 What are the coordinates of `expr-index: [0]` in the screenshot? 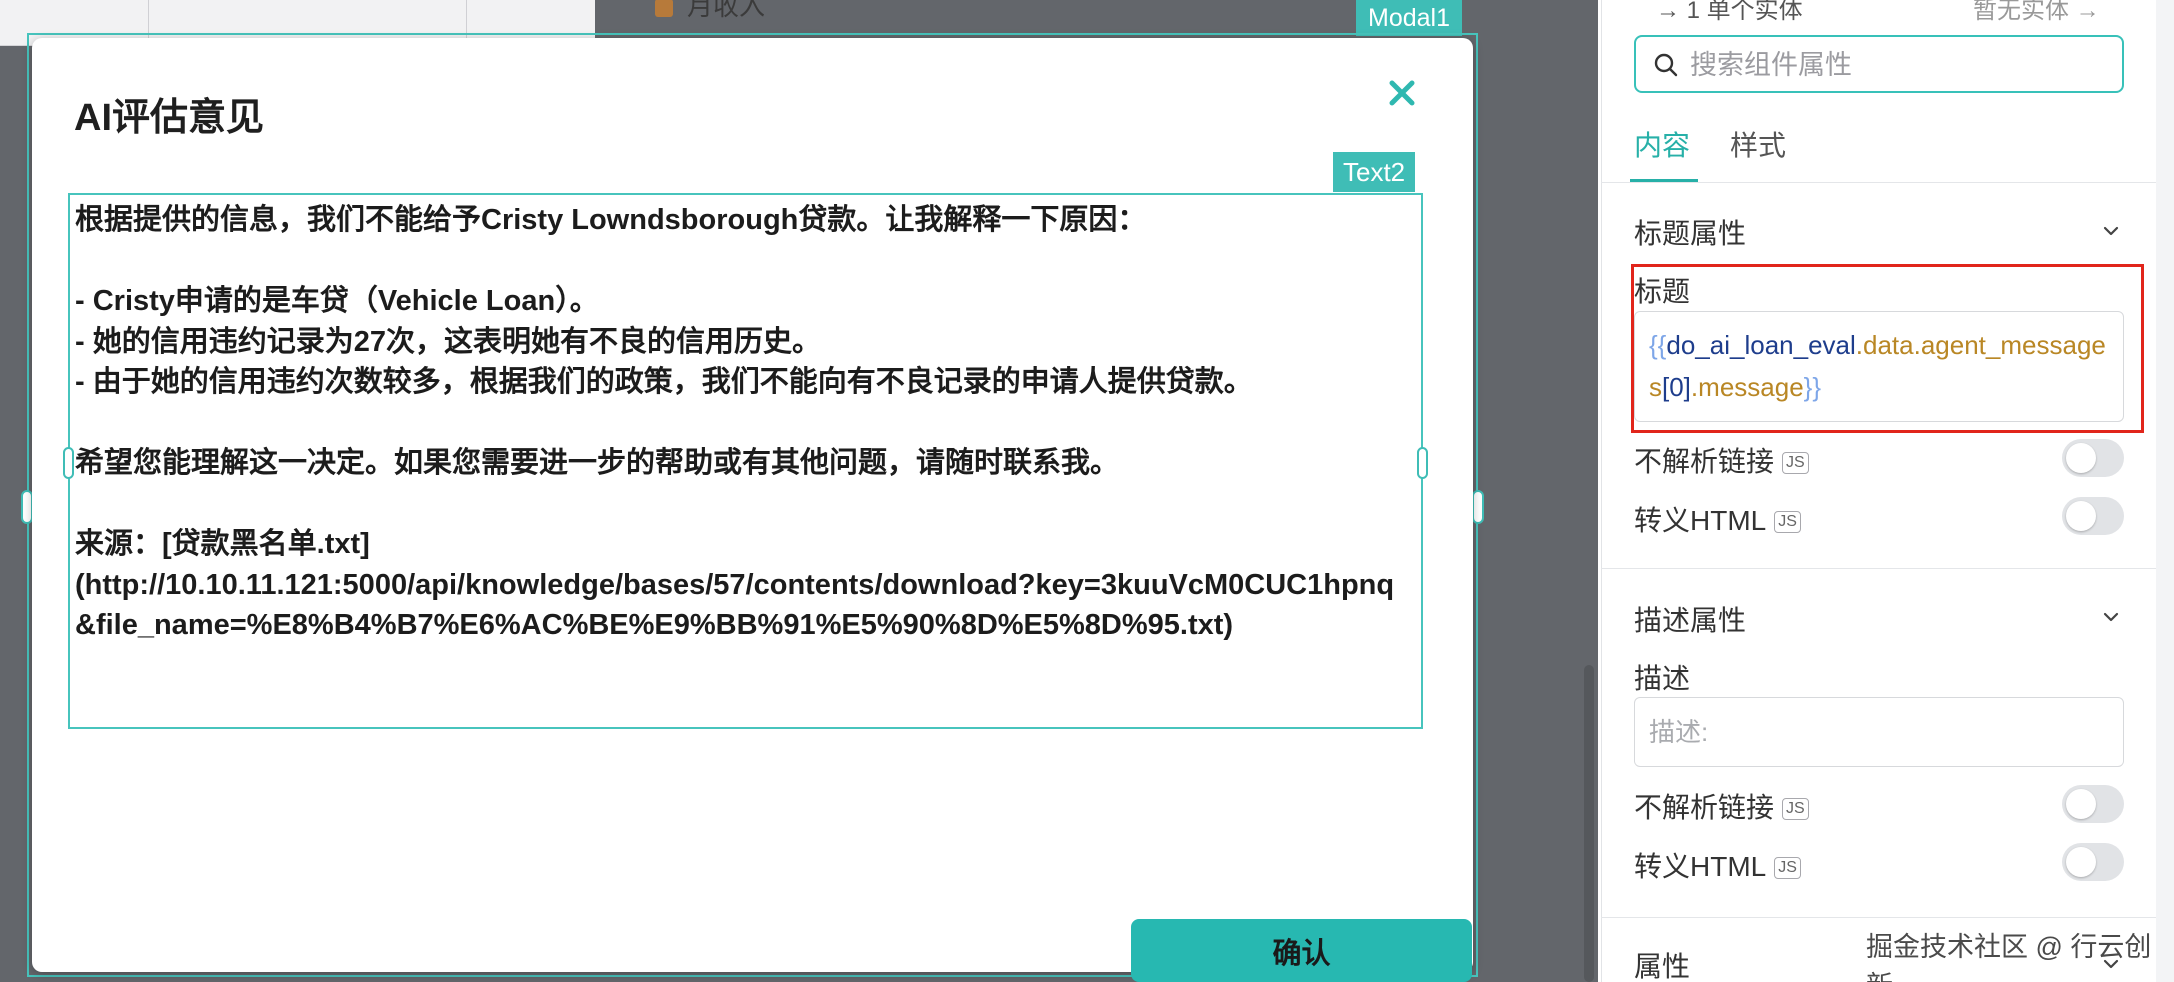 It's located at (1676, 387).